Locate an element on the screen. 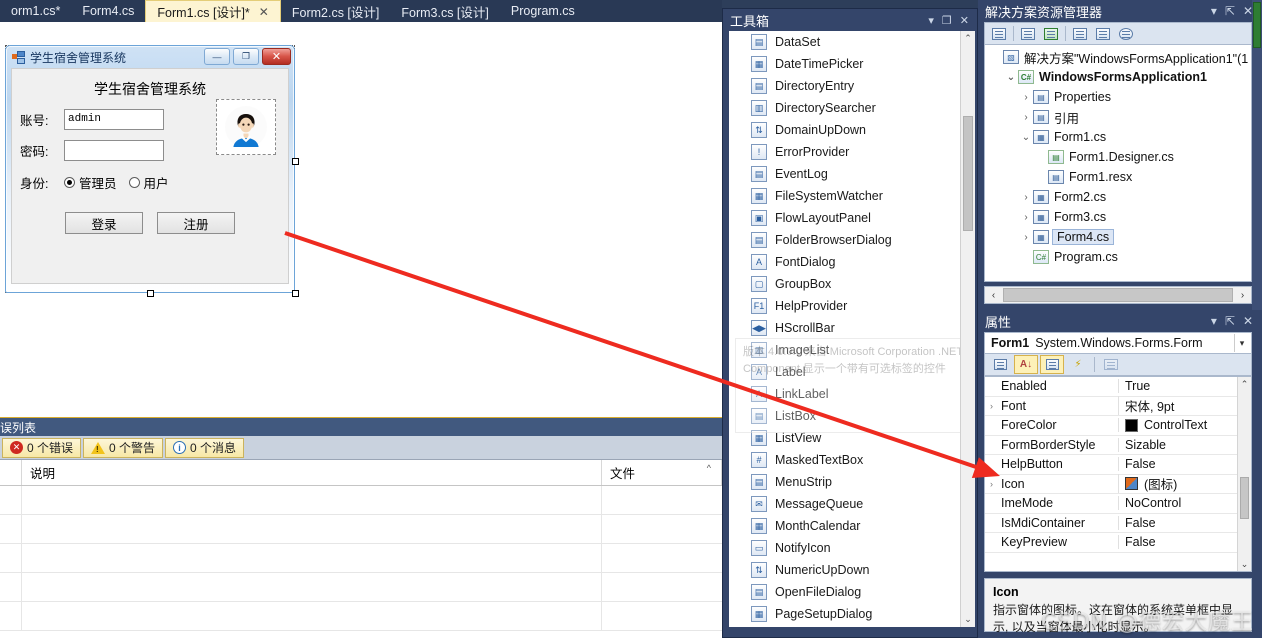  error-list-col-icon is located at coordinates (11, 472).